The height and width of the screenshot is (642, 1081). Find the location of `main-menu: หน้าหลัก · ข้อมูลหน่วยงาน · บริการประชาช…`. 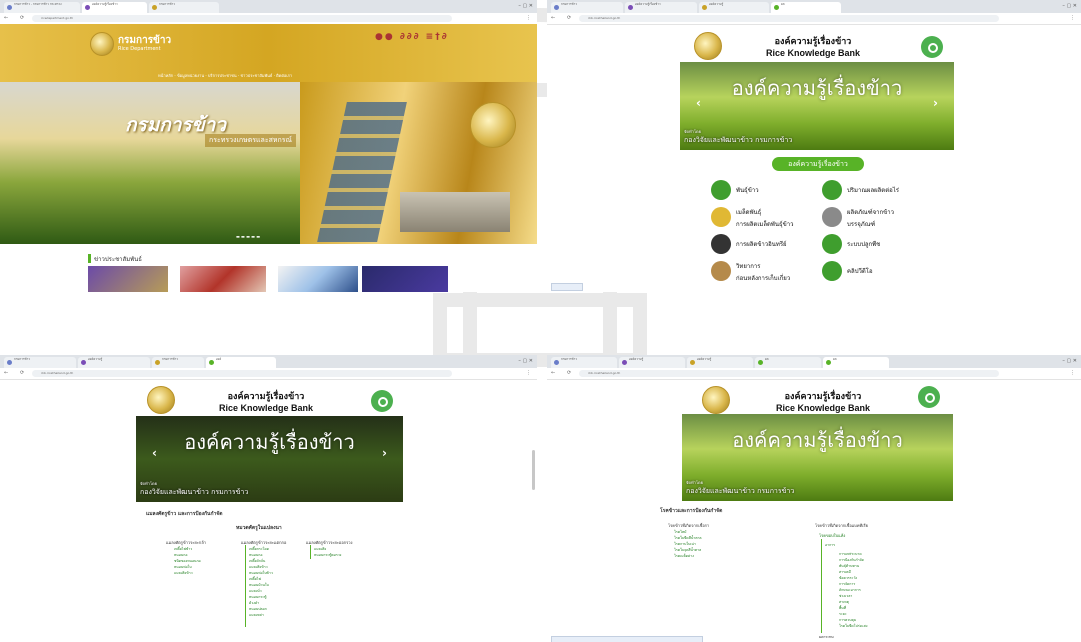

main-menu: หน้าหลัก · ข้อมูลหน่วยงาน · บริการประชาช… is located at coordinates (225, 75).